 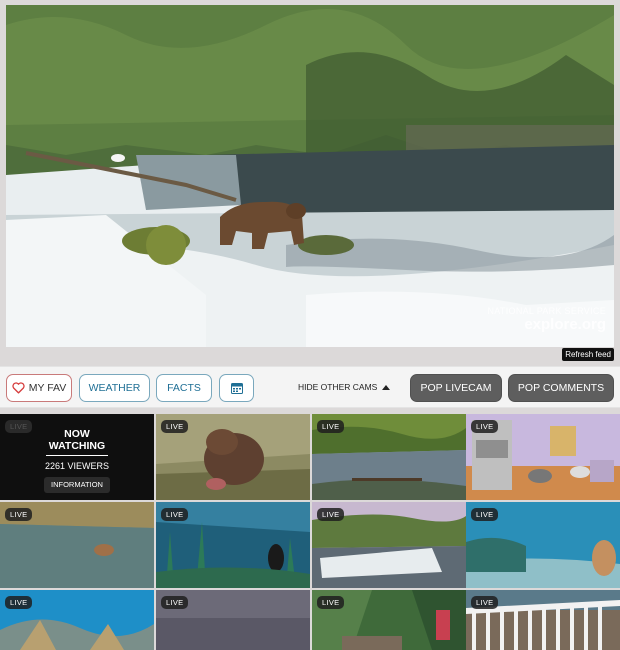 What do you see at coordinates (389, 457) in the screenshot?
I see `cam-tile-river: LIVE` at bounding box center [389, 457].